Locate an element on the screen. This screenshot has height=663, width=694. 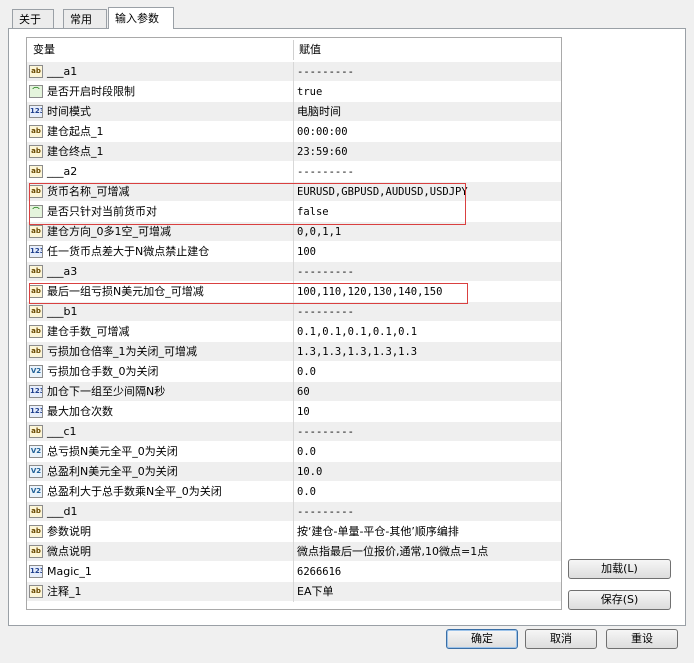
parameter-row: ab 亏损加仓倍率_1为关闭_可增减 1.3,1.3,1.3,1.3,1.3 is located at coordinates (294, 352).